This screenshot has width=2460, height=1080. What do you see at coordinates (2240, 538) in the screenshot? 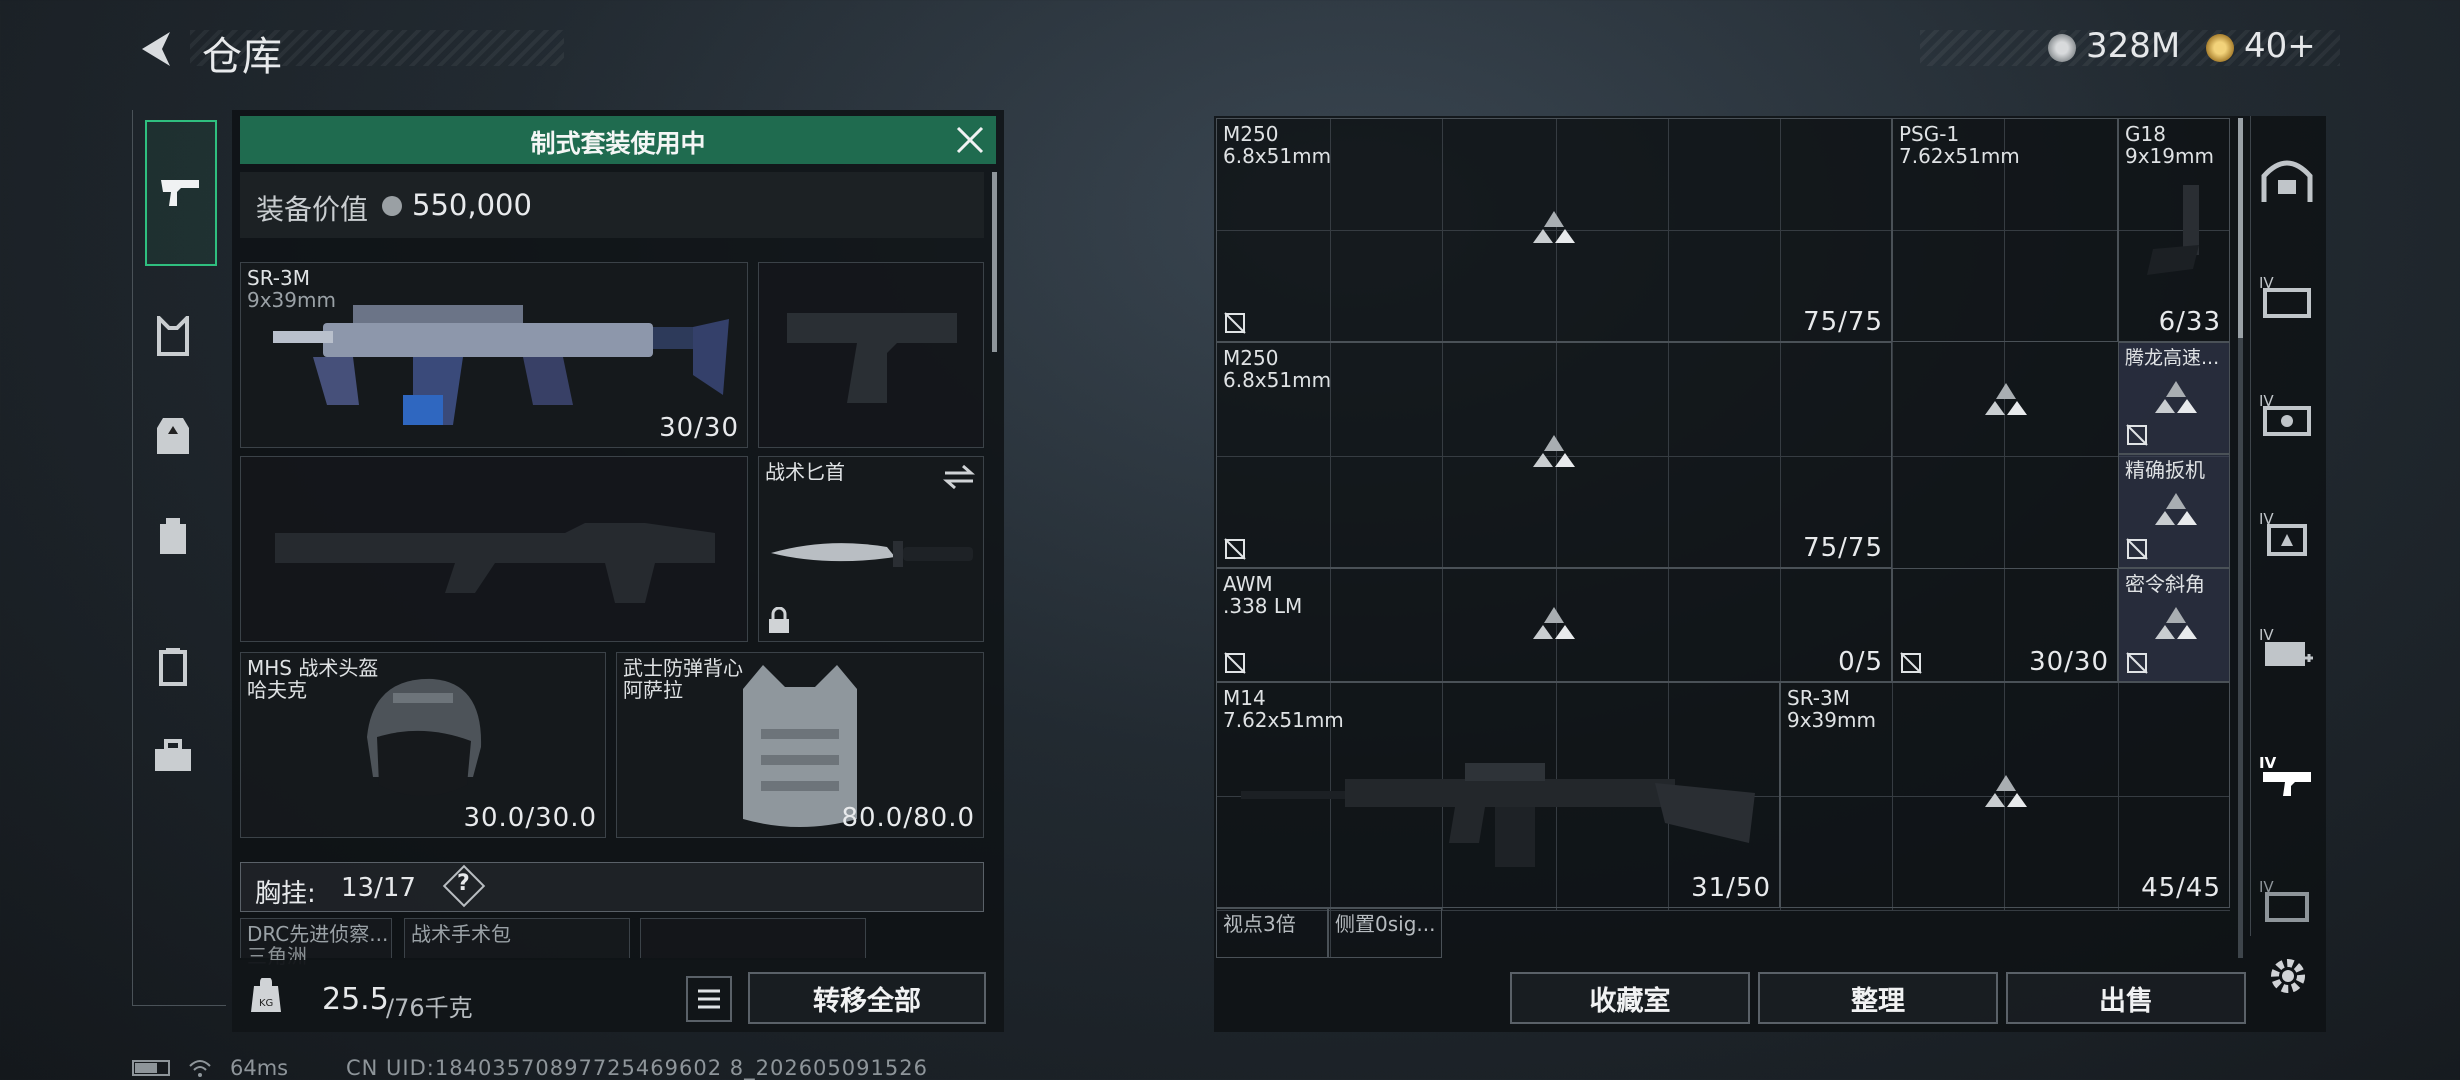
I see `stash-scrollbar` at bounding box center [2240, 538].